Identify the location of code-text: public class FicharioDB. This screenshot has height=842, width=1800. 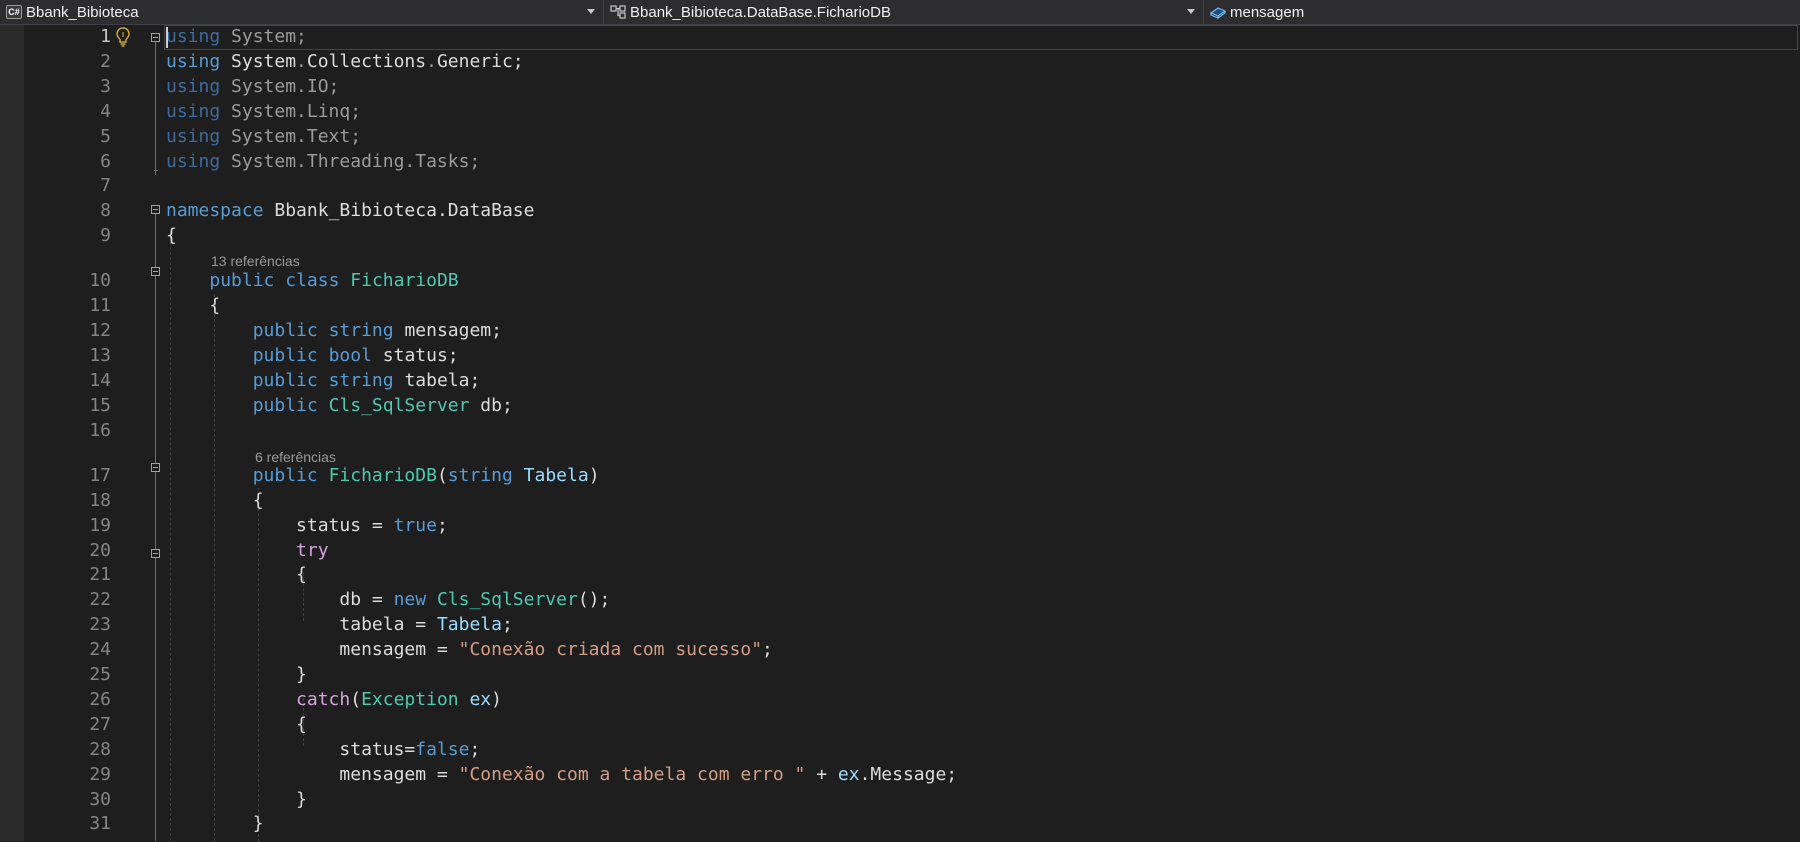
(312, 281).